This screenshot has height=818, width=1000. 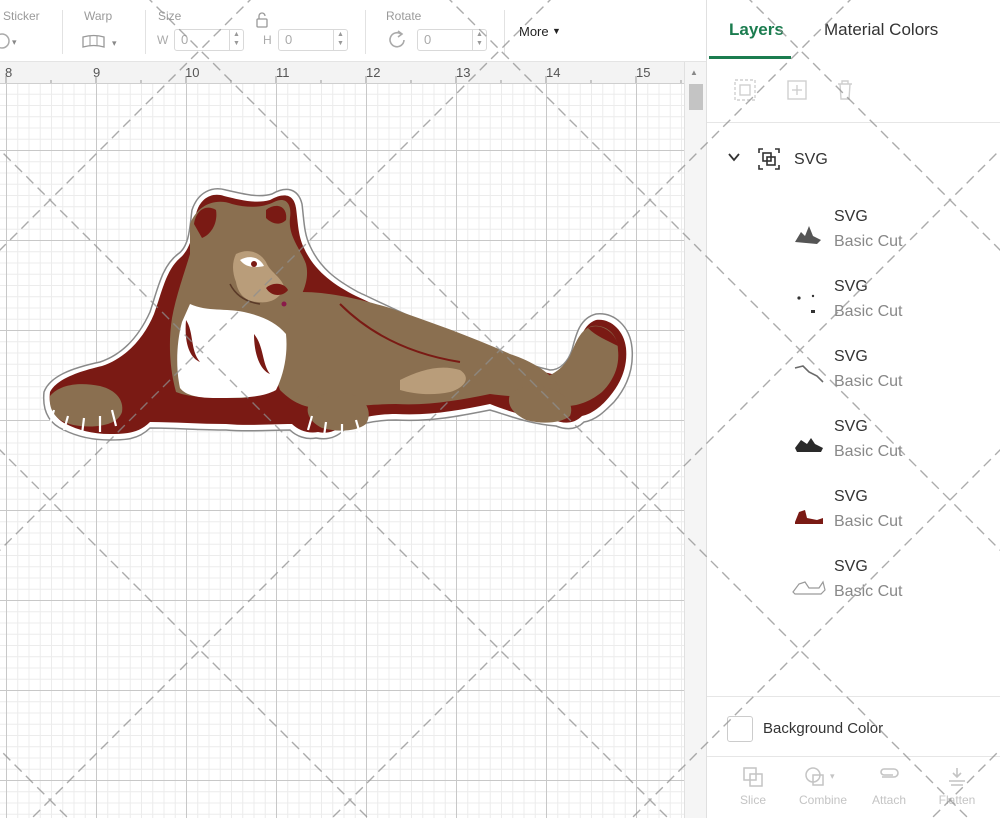 What do you see at coordinates (267, 40) in the screenshot?
I see `height-prefix: H` at bounding box center [267, 40].